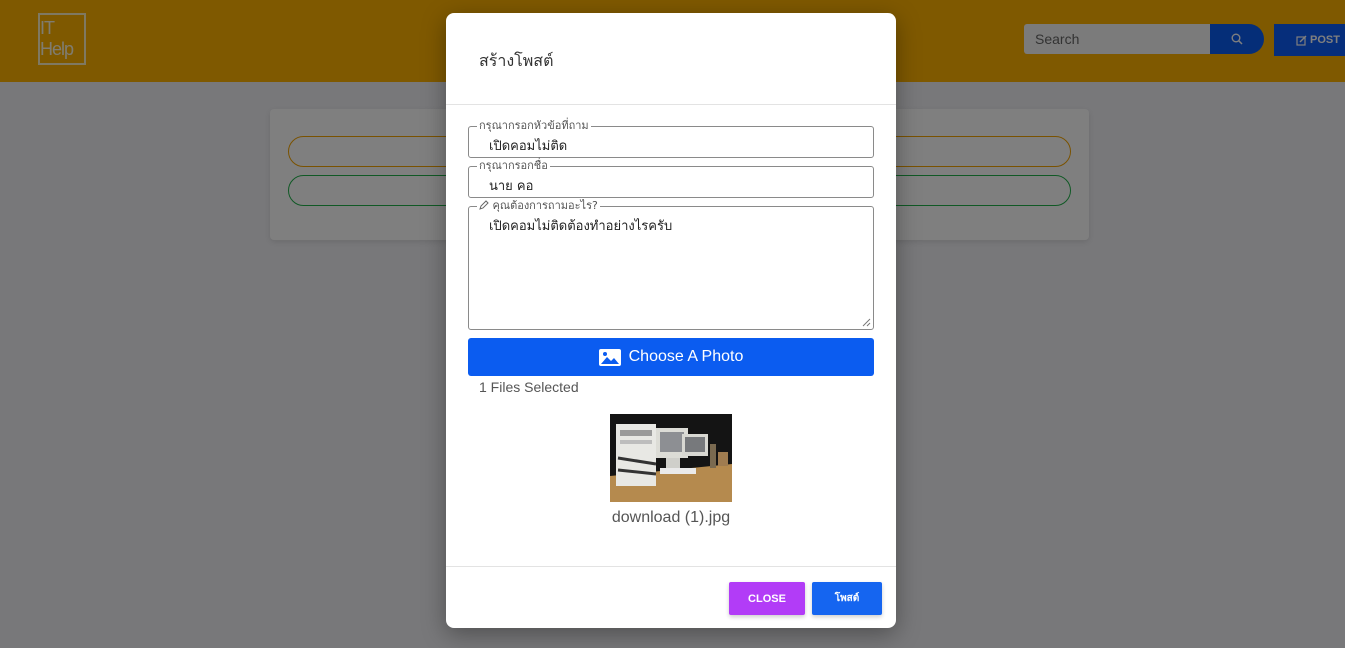 This screenshot has height=648, width=1345. I want to click on photo-file-name: download (1).jpg, so click(671, 517).